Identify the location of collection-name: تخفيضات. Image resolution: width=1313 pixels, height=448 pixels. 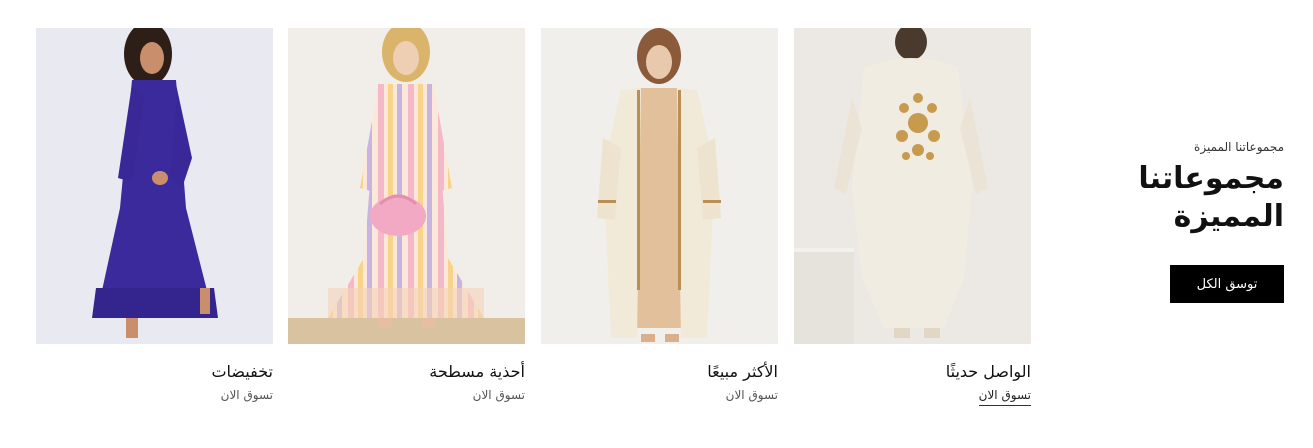
(242, 371).